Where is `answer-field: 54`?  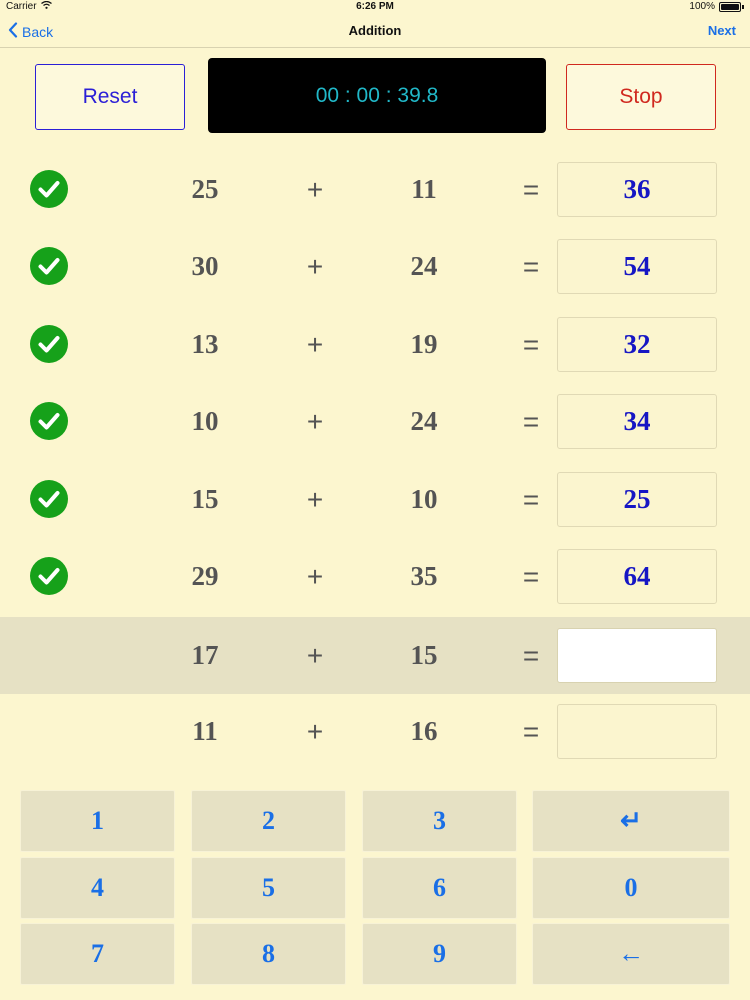
answer-field: 54 is located at coordinates (637, 266).